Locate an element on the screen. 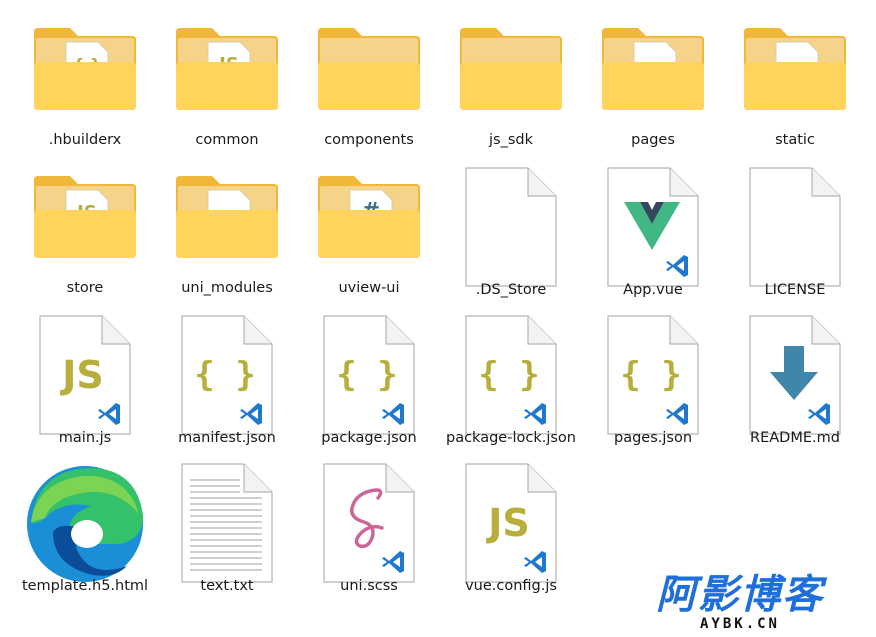 The width and height of the screenshot is (876, 637). file-vue-icon is located at coordinates (653, 227).